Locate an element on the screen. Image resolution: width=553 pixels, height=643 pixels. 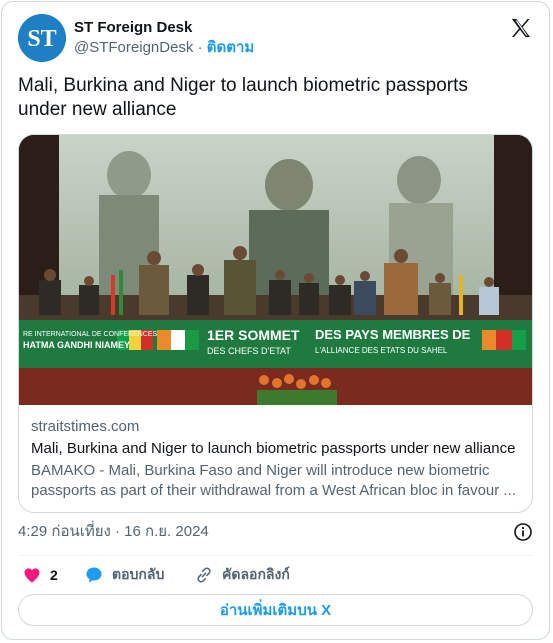
author-display-name: ST Foreign Desk is located at coordinates (164, 28).